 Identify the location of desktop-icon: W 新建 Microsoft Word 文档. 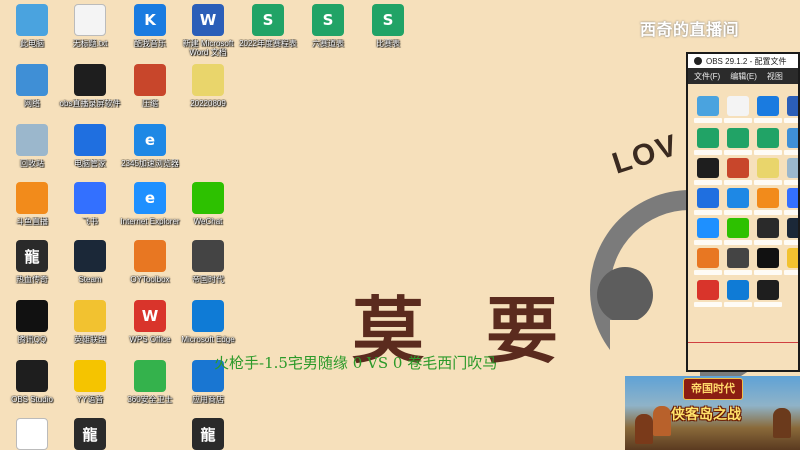
(208, 30).